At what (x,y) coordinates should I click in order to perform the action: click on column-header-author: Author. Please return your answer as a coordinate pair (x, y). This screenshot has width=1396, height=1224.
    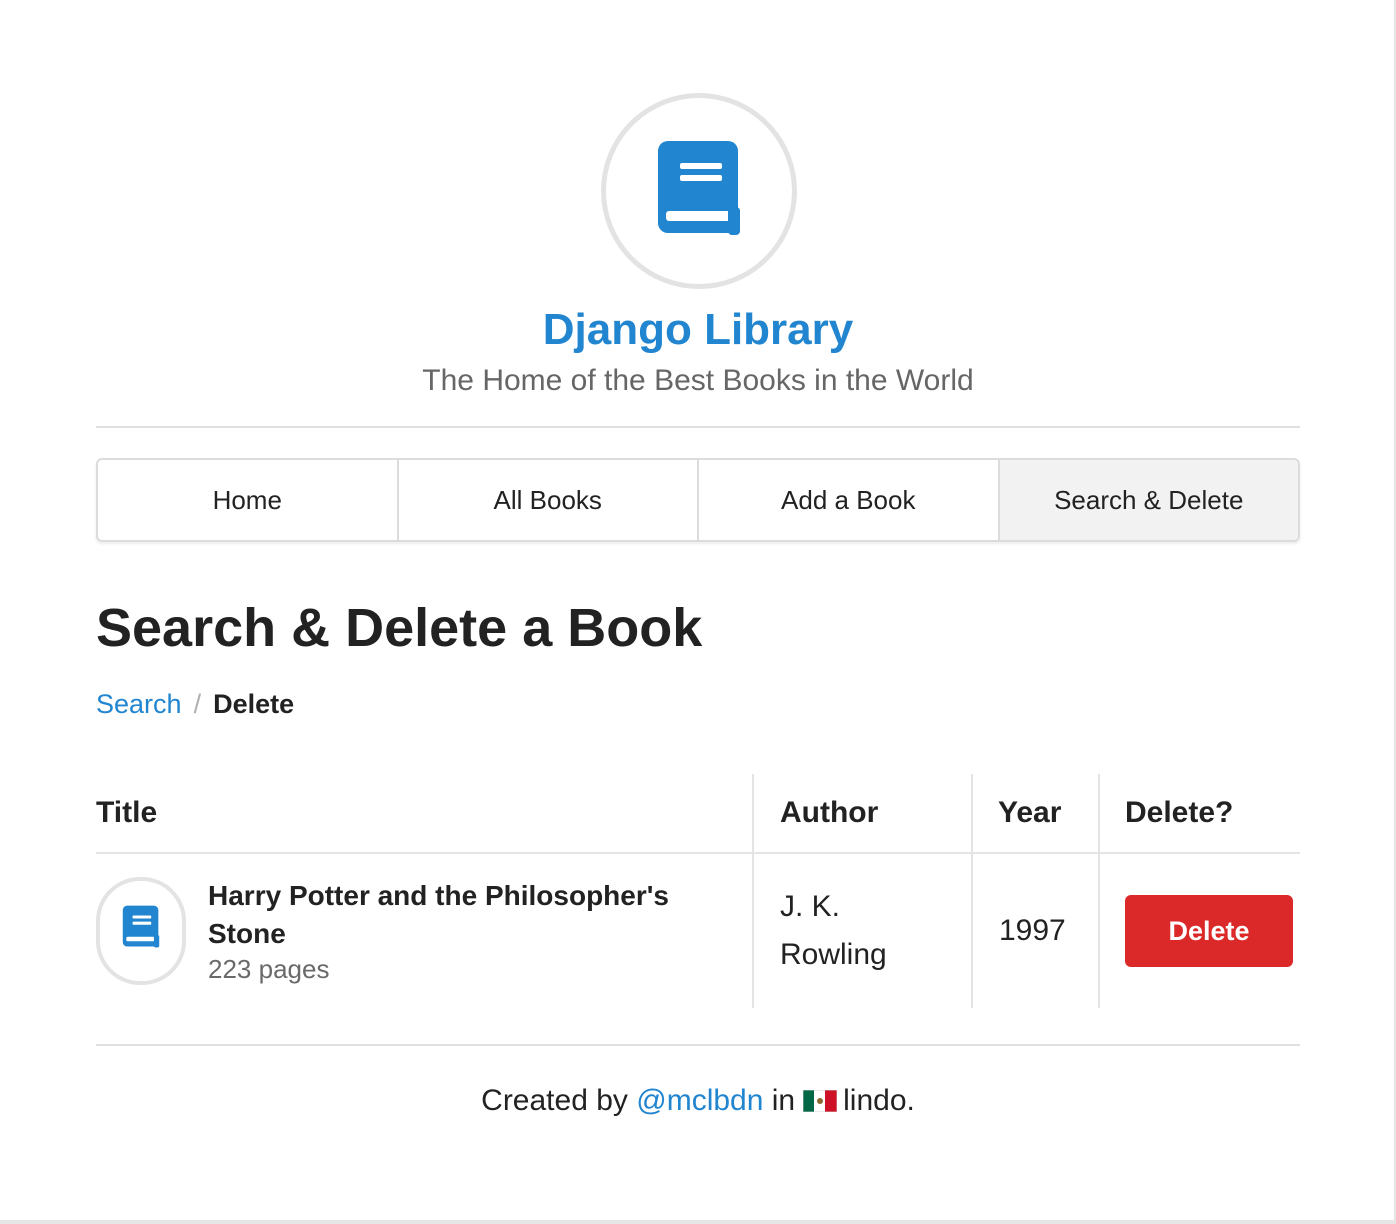
    Looking at the image, I should click on (829, 812).